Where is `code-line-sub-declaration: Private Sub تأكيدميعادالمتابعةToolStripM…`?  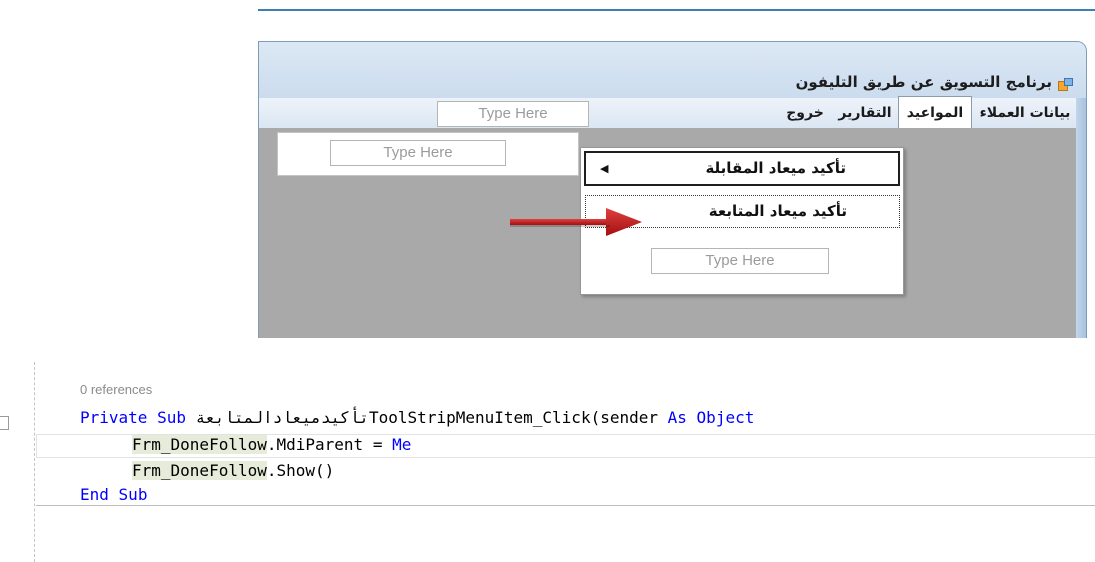 code-line-sub-declaration: Private Sub تأكيدميعادالمتابعةToolStripM… is located at coordinates (417, 417).